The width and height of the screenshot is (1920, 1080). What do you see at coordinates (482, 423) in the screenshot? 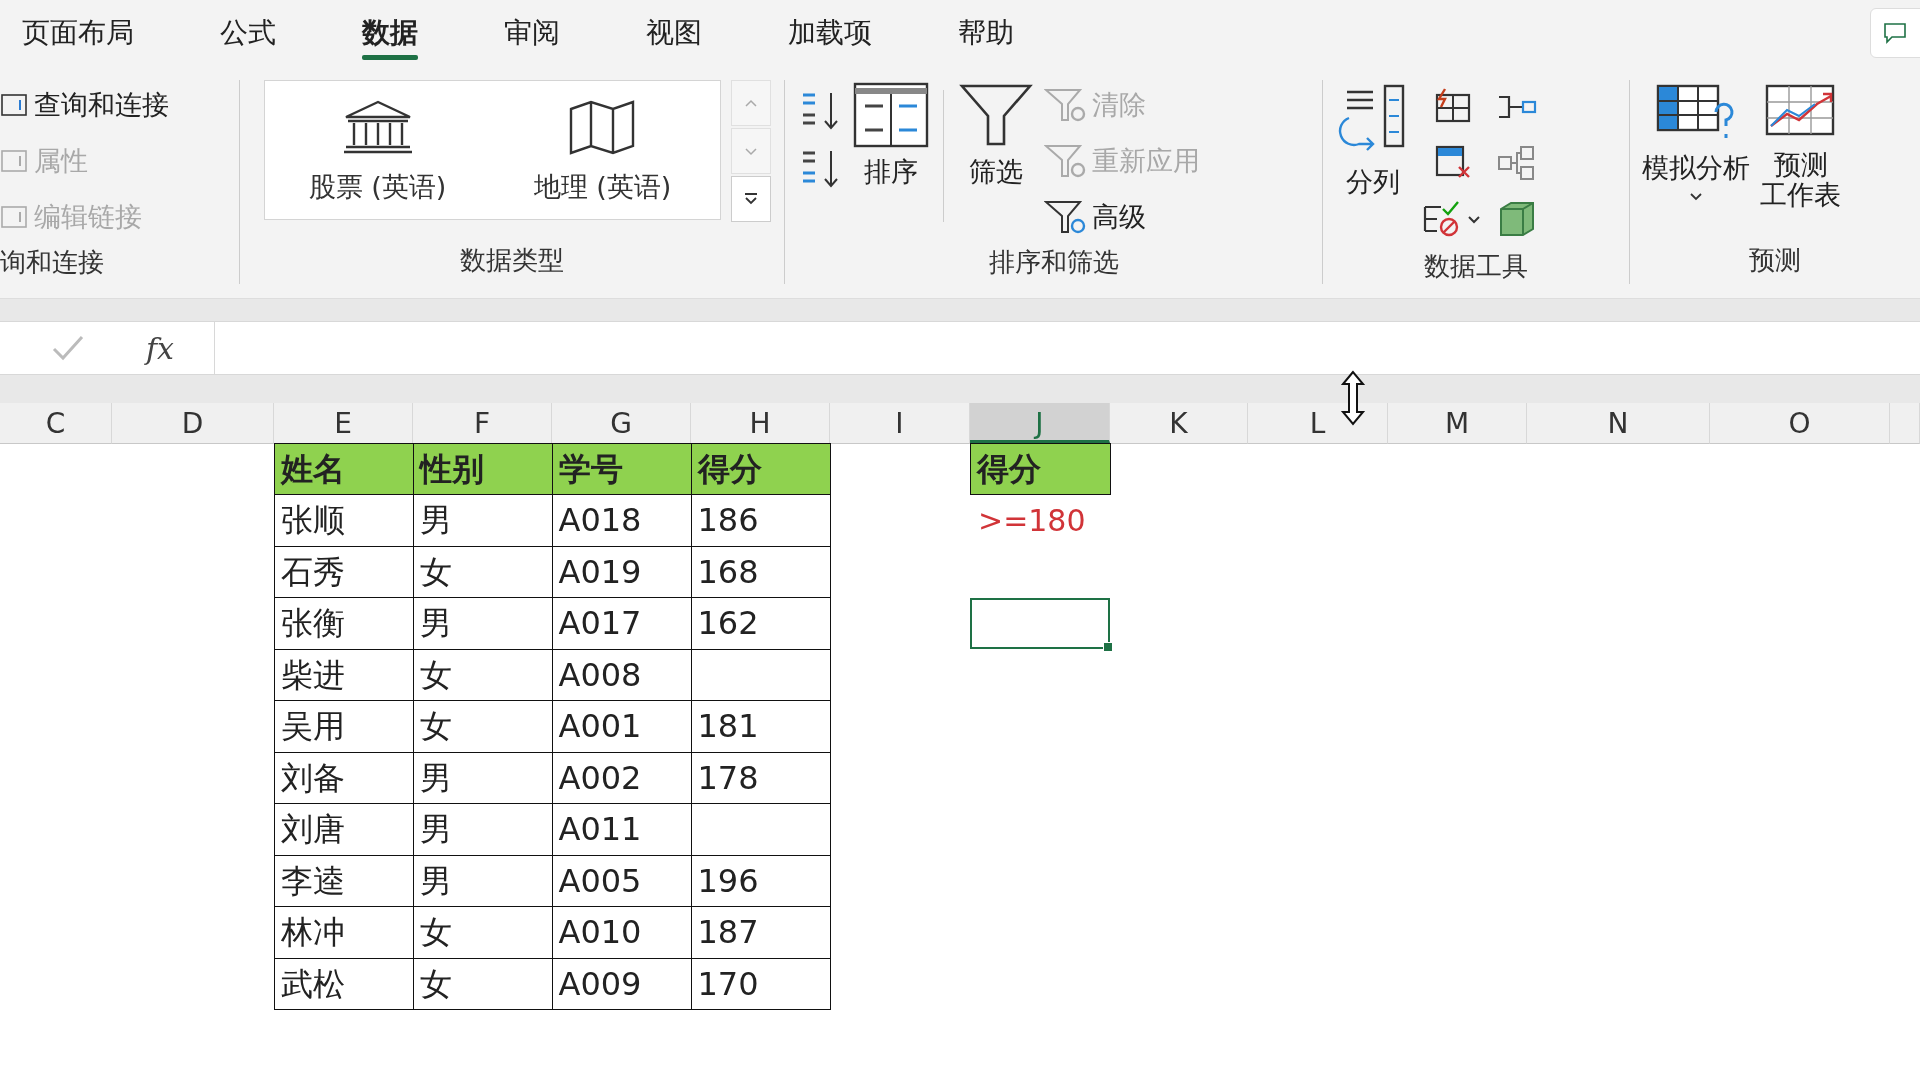
I see `column-header: F` at bounding box center [482, 423].